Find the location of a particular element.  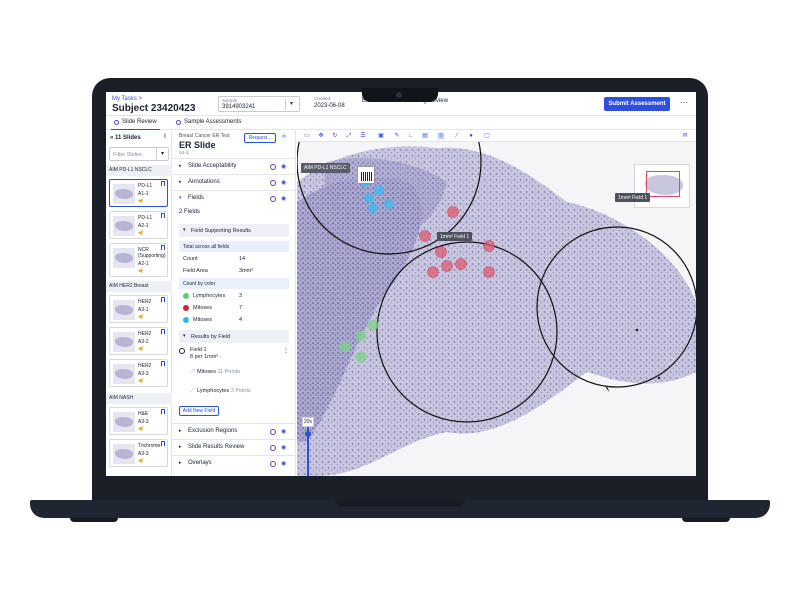

comment-tool-icon: ● is located at coordinates (471, 136).